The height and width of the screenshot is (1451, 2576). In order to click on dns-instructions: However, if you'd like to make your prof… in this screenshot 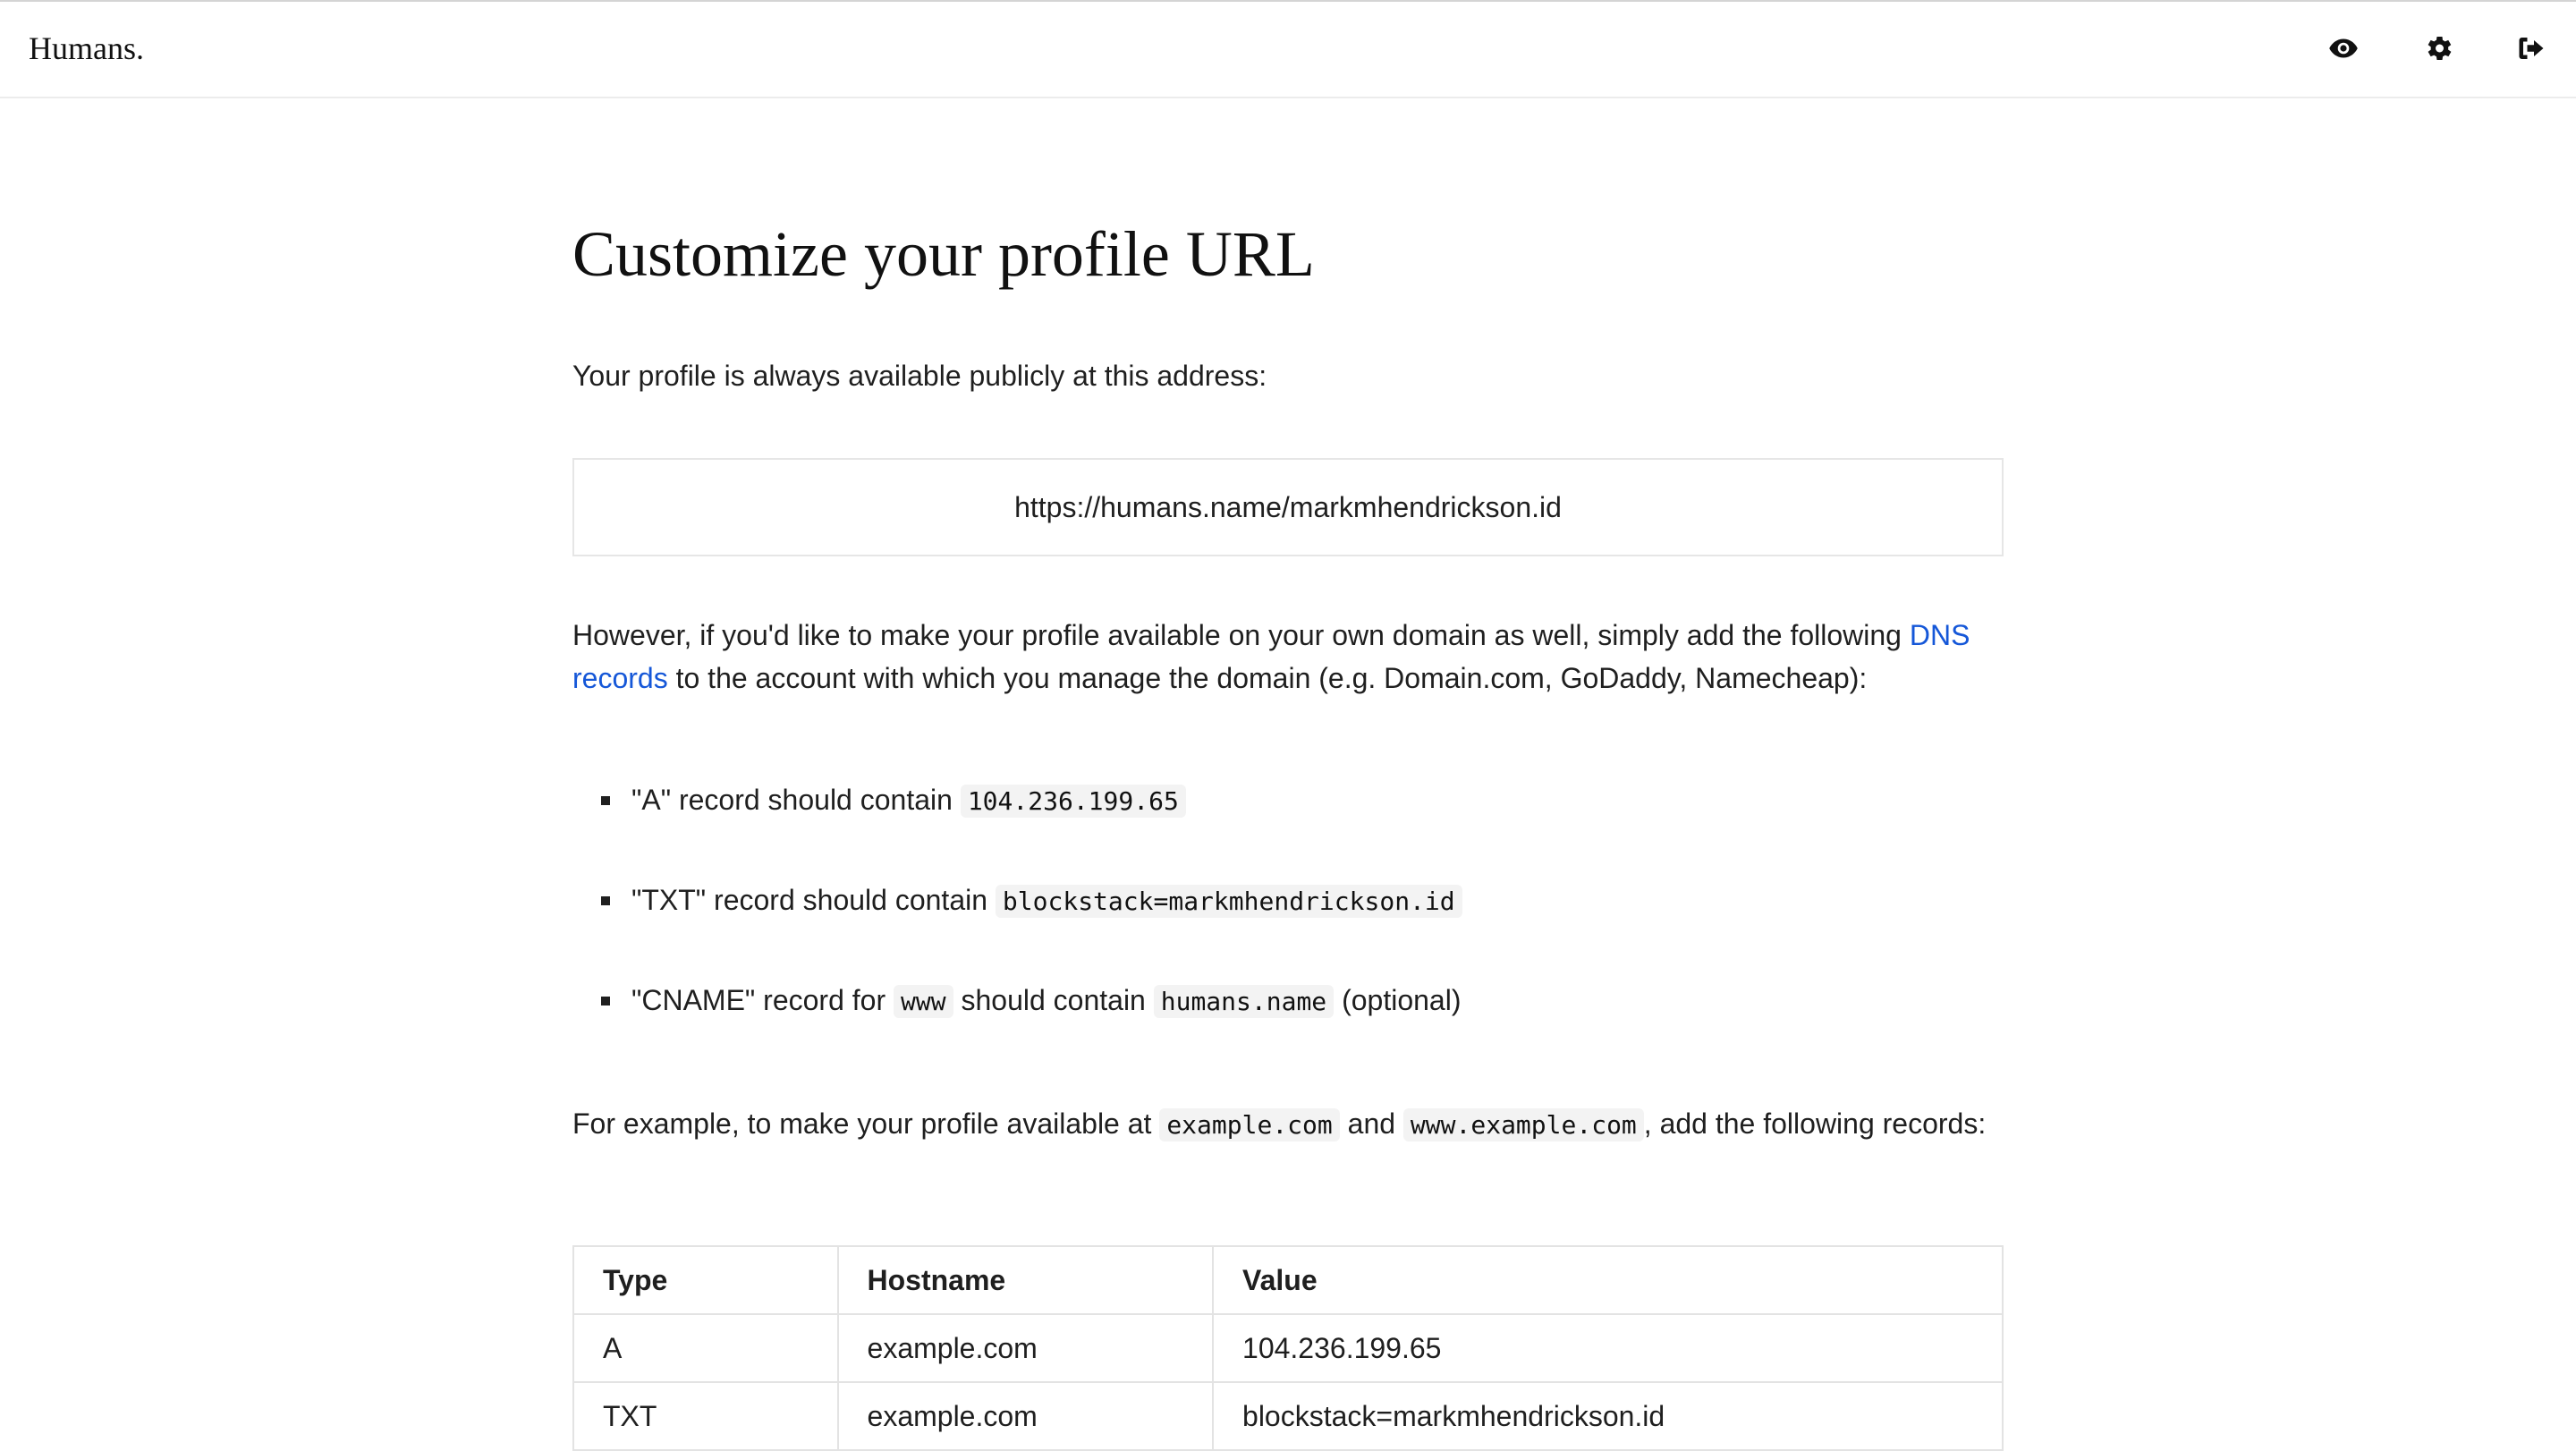, I will do `click(1288, 657)`.